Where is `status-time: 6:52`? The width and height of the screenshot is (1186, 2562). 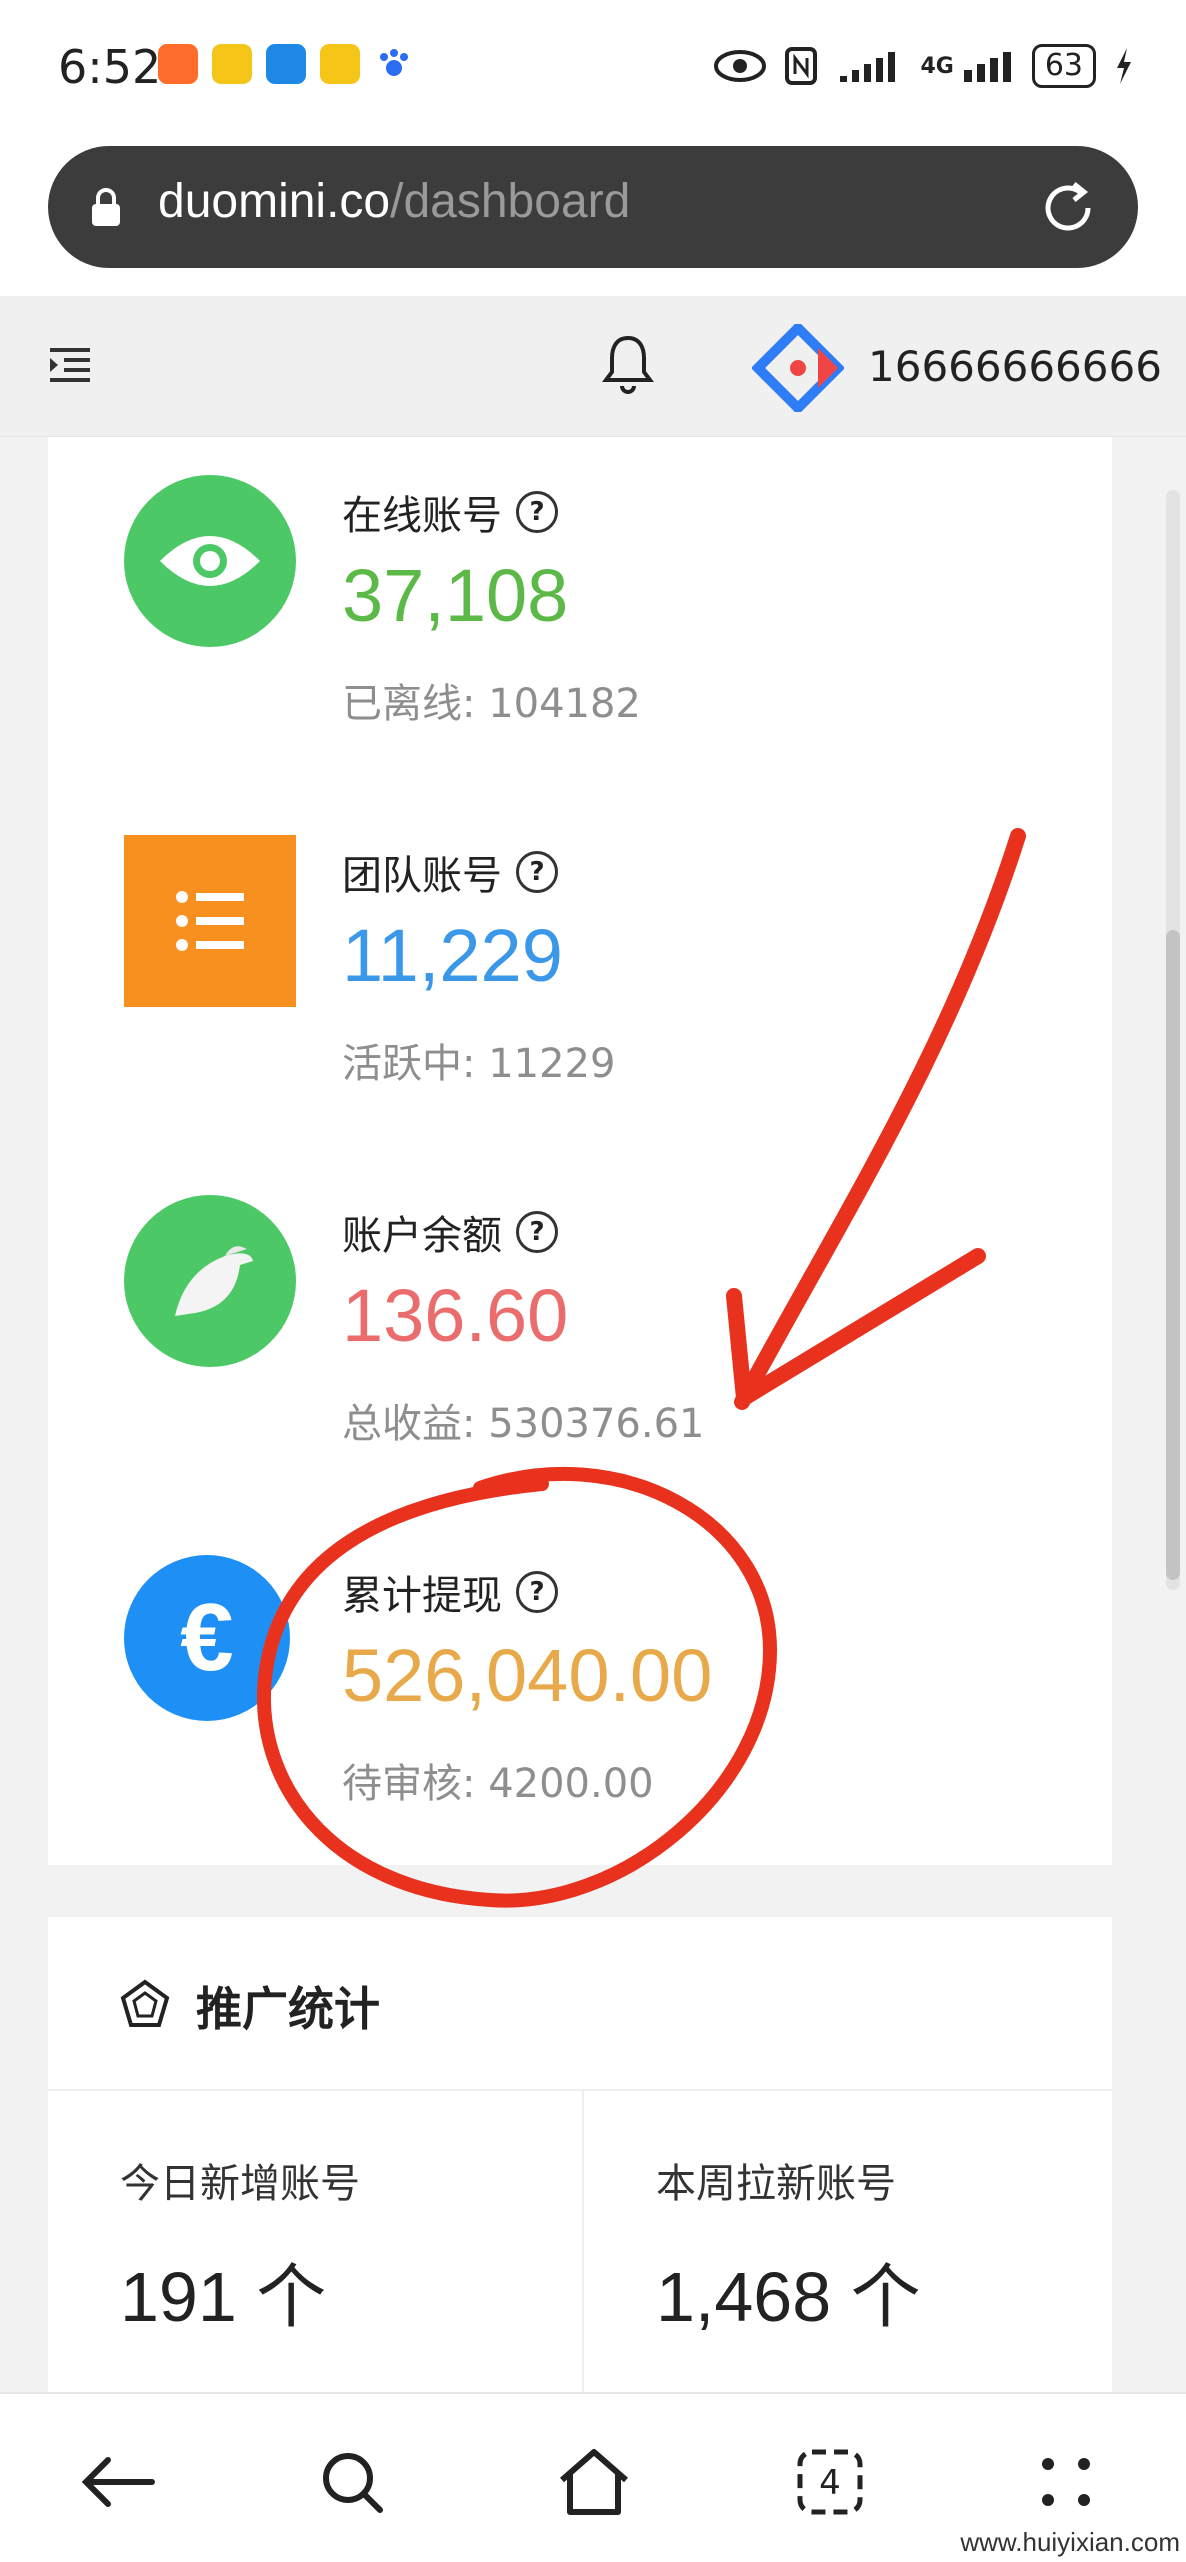
status-time: 6:52 is located at coordinates (110, 67).